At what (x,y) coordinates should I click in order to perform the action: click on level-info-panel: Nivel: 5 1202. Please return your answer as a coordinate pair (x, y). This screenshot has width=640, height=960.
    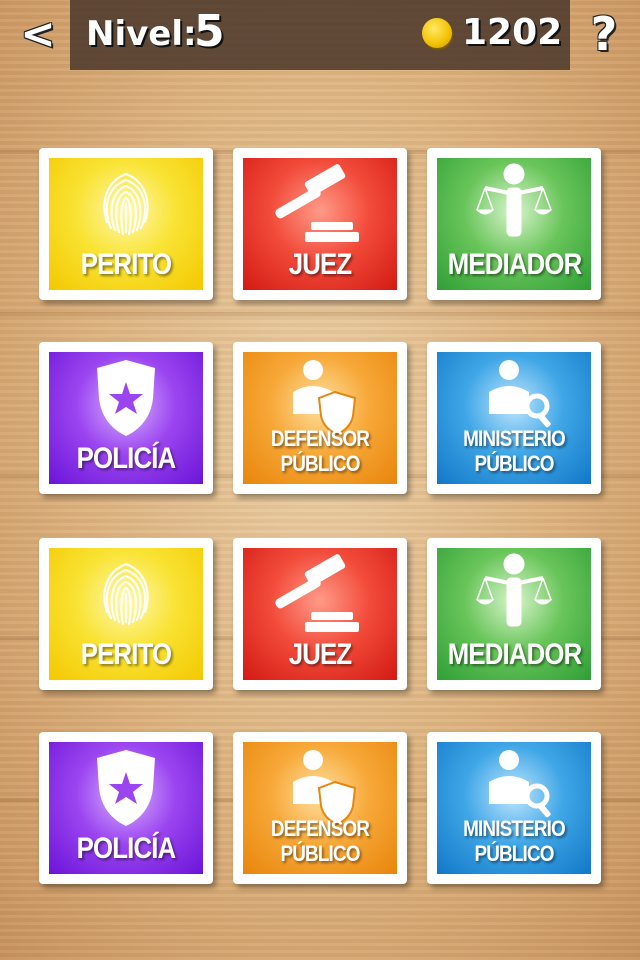
    Looking at the image, I should click on (320, 35).